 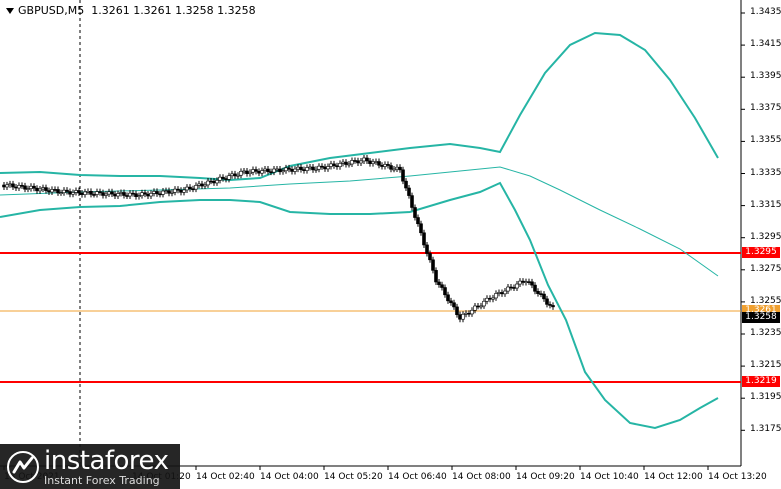 I want to click on y-tick-label: 1.3295, so click(x=765, y=236).